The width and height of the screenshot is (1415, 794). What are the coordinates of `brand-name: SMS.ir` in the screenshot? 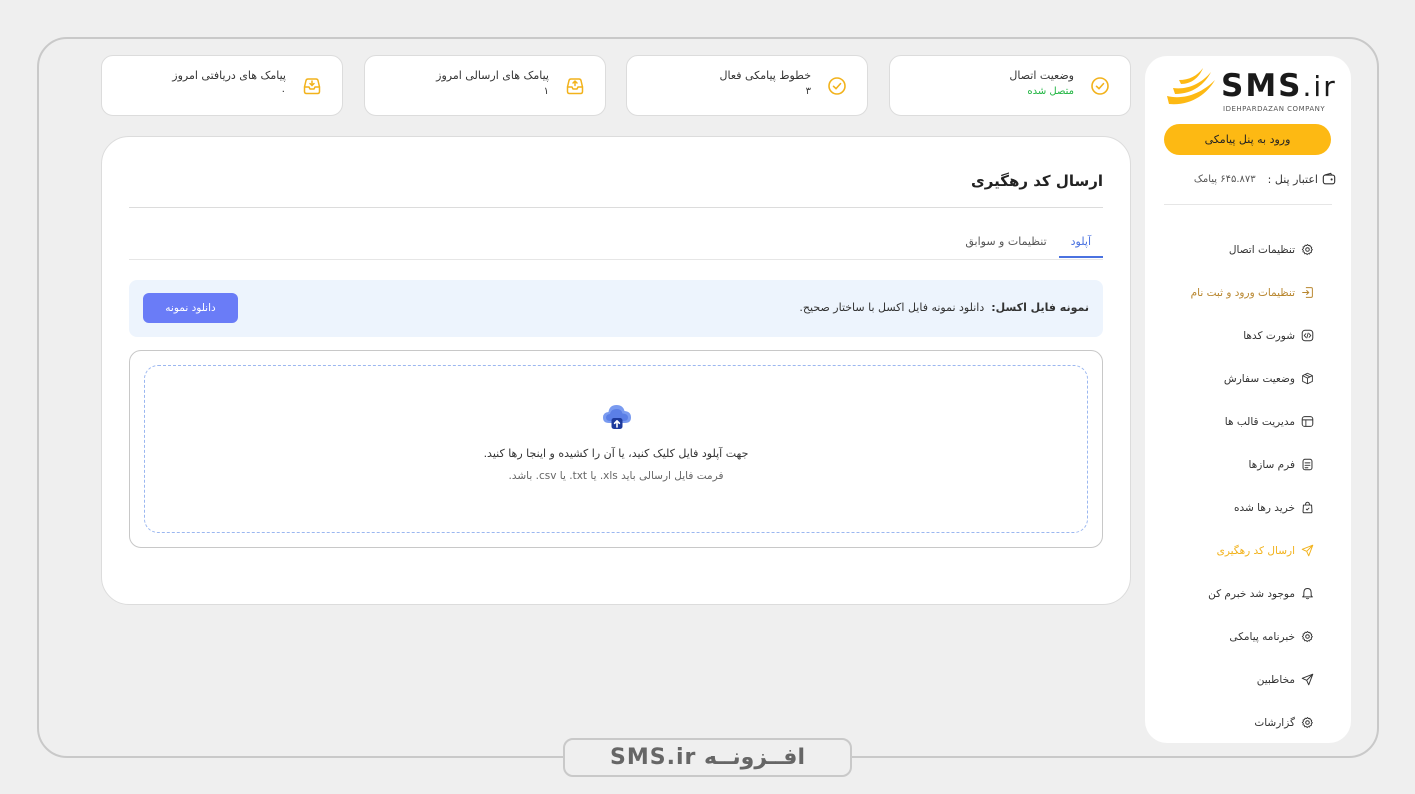 It's located at (1279, 86).